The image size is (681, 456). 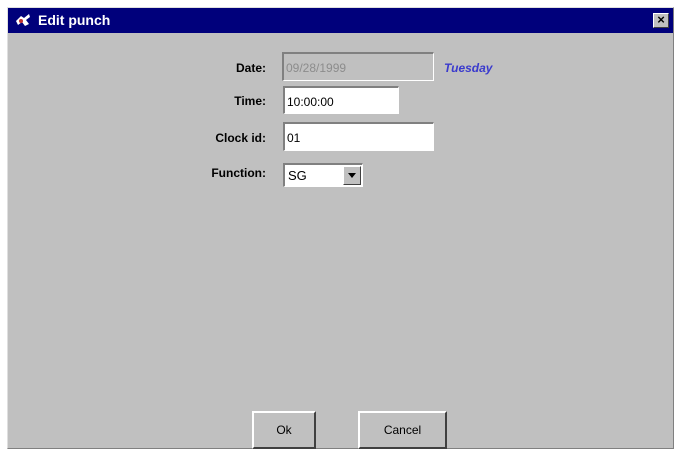 I want to click on app-icon, so click(x=23, y=20).